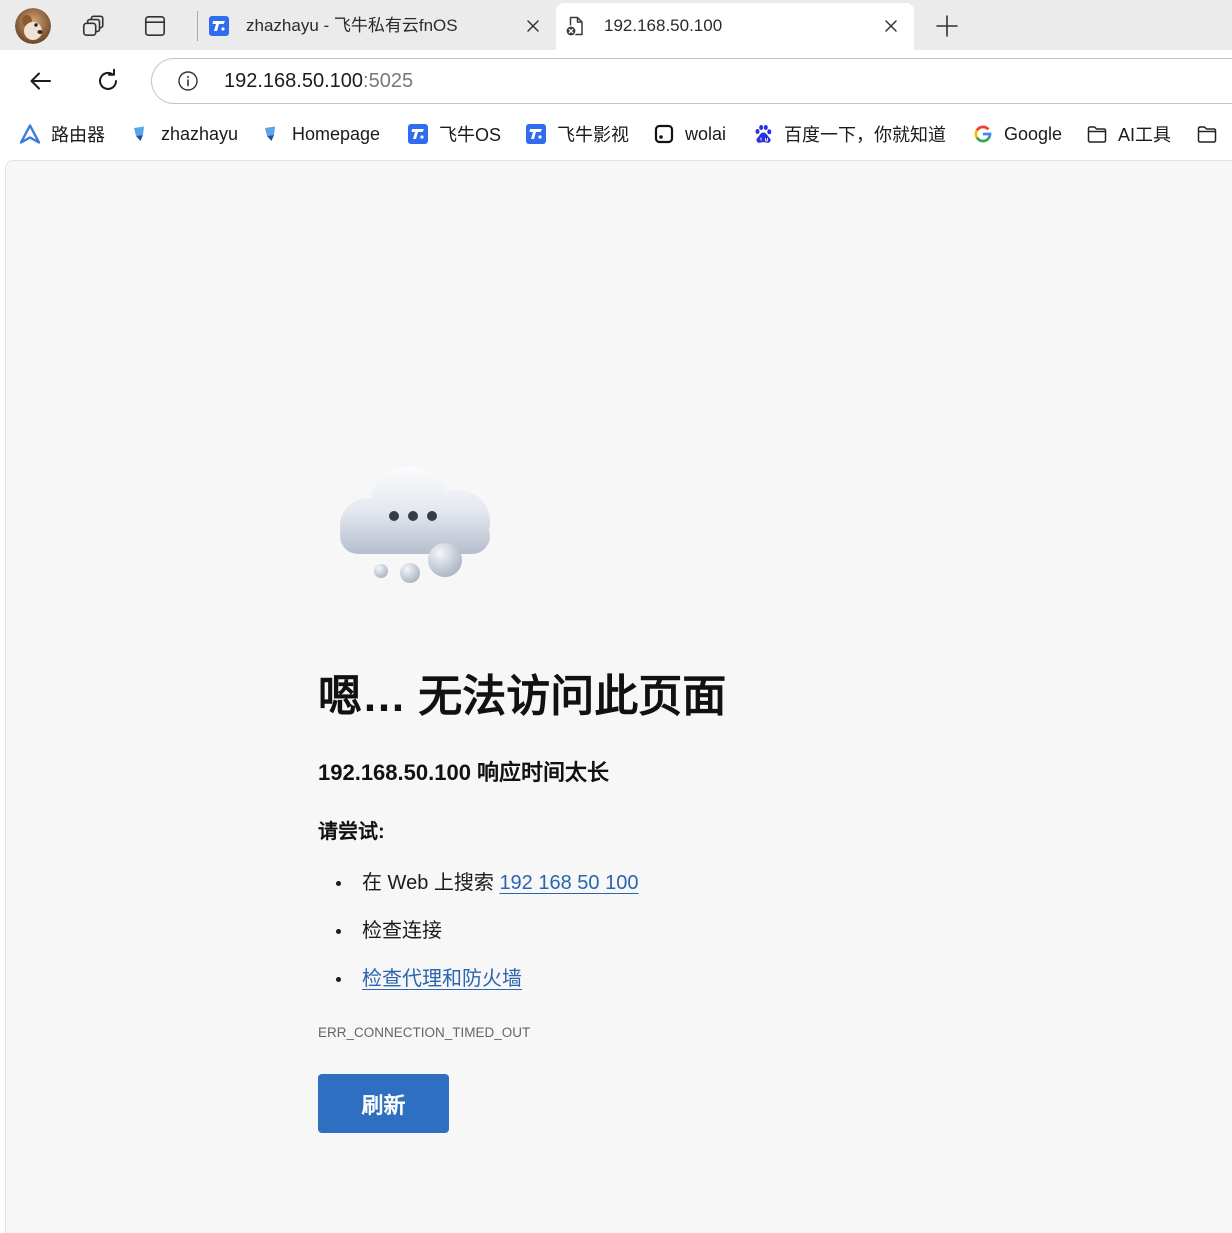 Image resolution: width=1232 pixels, height=1233 pixels. What do you see at coordinates (351, 832) in the screenshot?
I see `try-label: 请尝试:` at bounding box center [351, 832].